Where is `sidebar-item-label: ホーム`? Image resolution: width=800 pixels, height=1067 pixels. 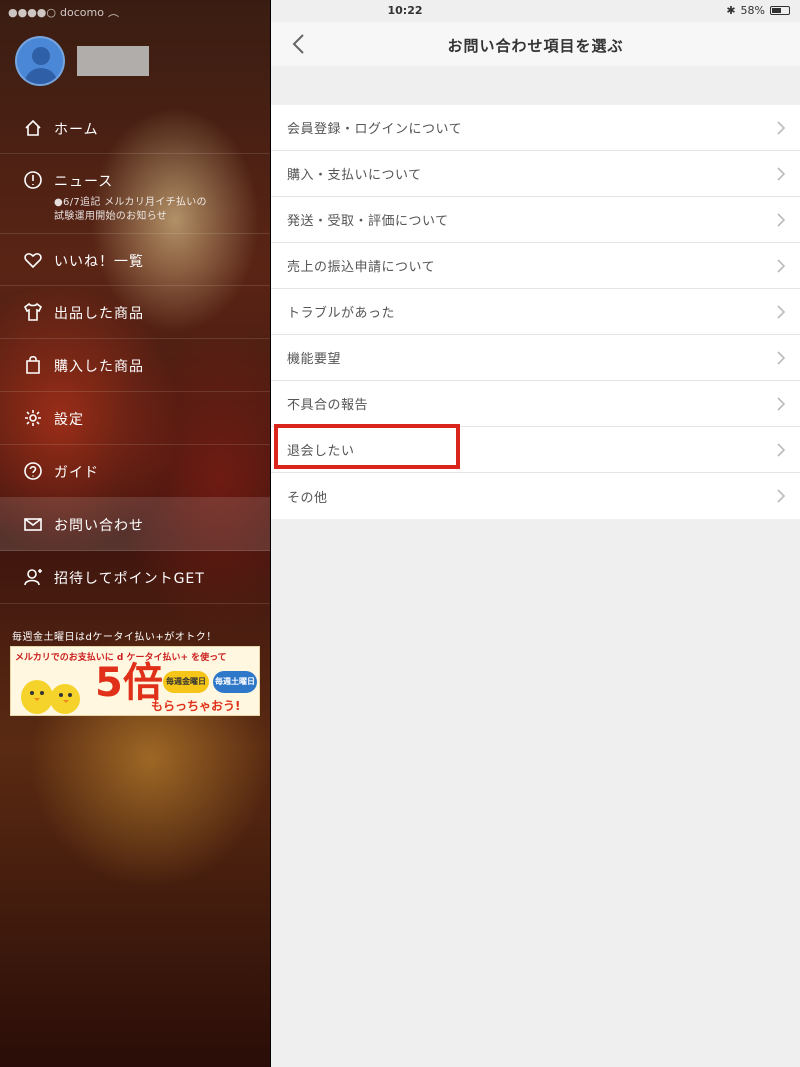
sidebar-item-label: ホーム is located at coordinates (76, 130).